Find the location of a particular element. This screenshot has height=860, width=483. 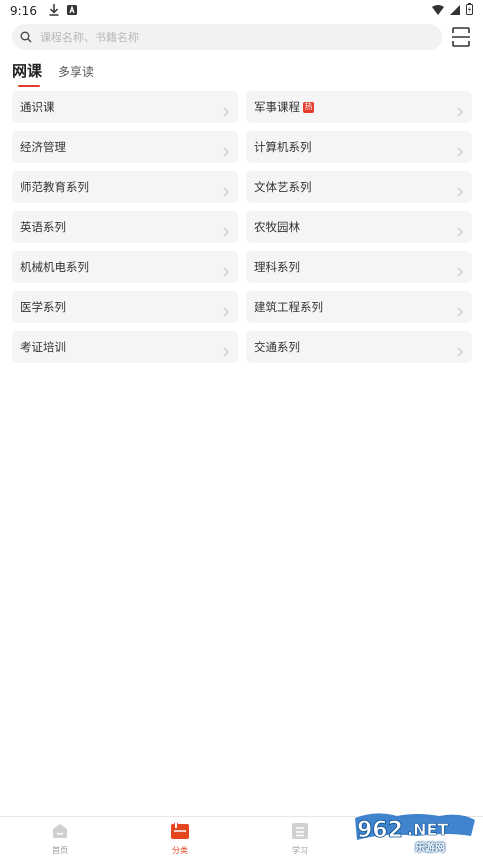

category-label: 文体艺系列 is located at coordinates (283, 187).